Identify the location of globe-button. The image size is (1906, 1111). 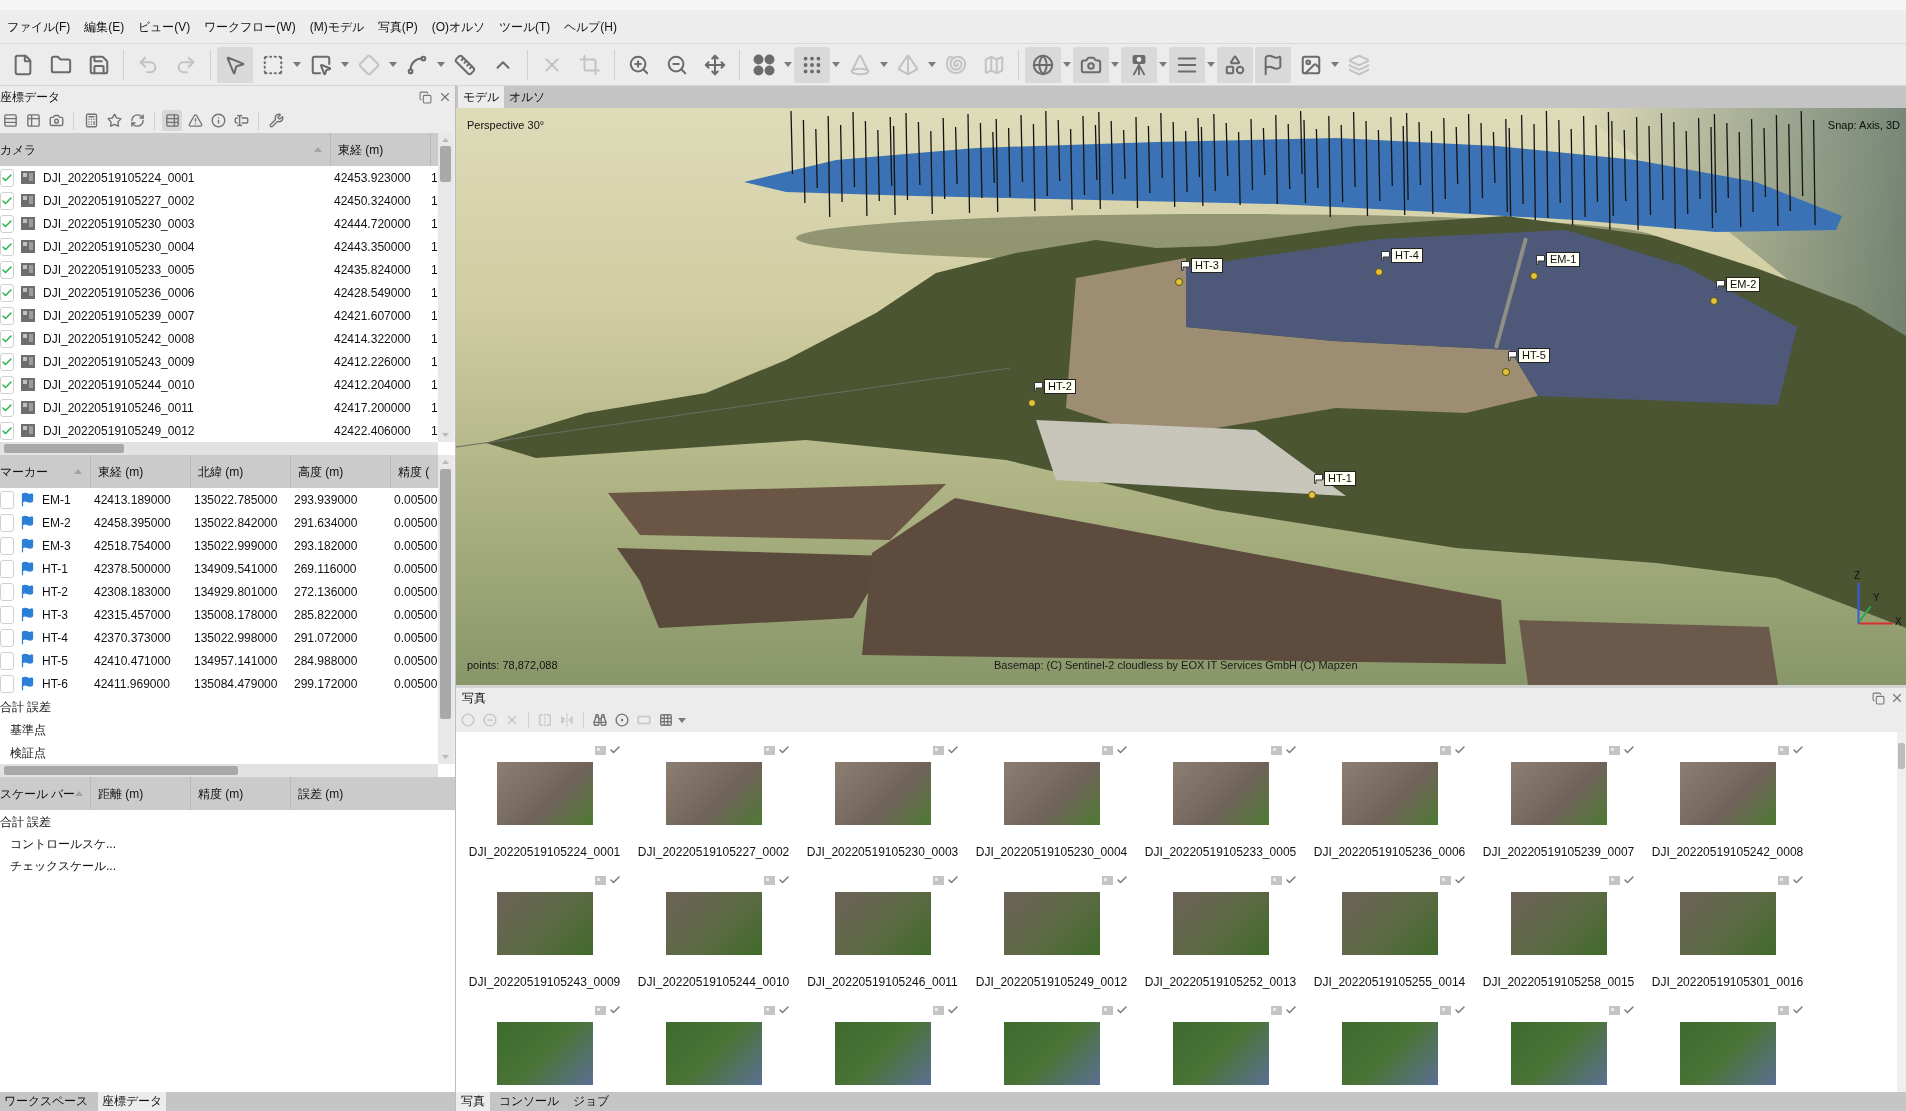
(1043, 64).